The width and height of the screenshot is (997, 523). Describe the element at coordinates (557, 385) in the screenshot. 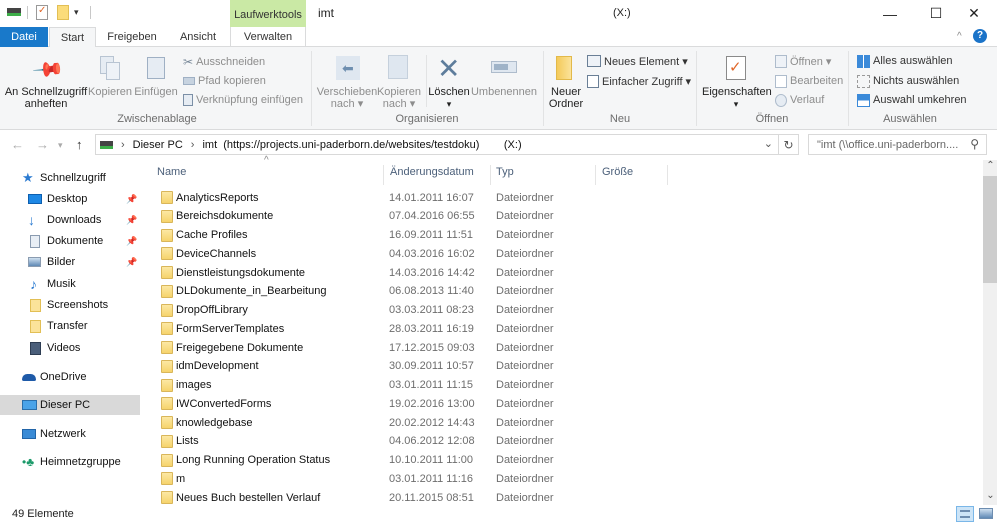

I see `file-row: images 03.01.2011 11:15 Dateiordner` at that location.